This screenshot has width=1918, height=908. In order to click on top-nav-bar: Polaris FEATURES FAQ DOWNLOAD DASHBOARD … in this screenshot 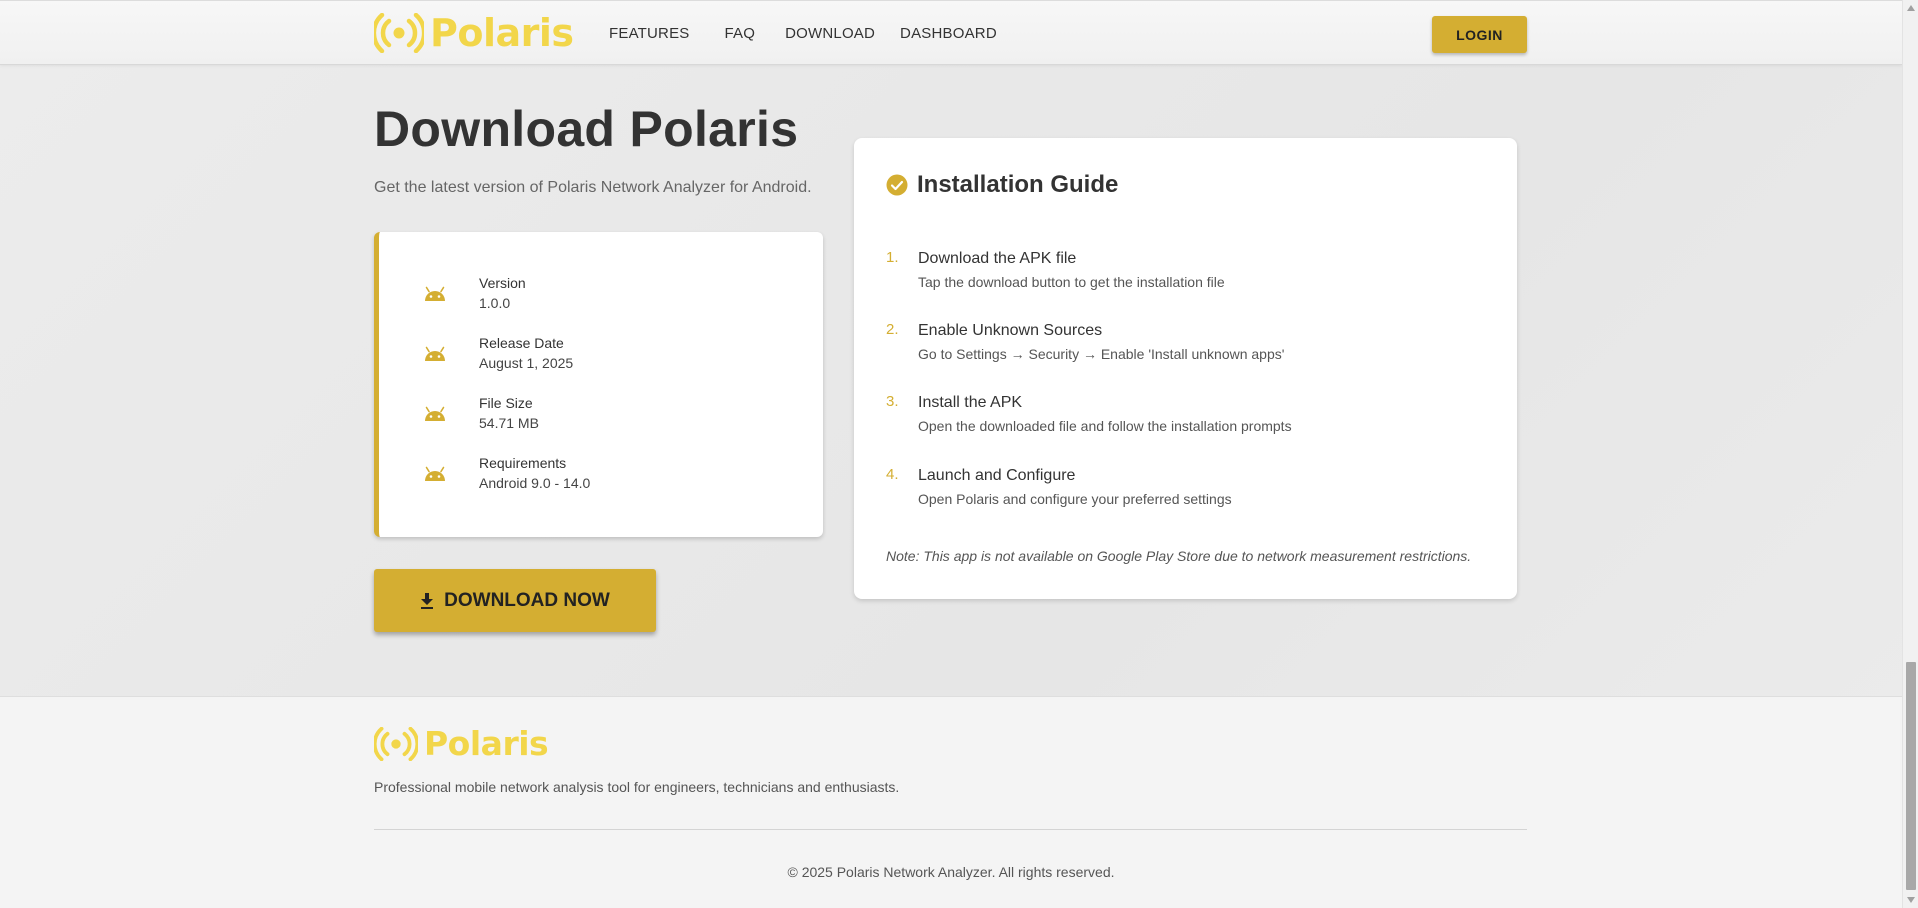, I will do `click(951, 32)`.